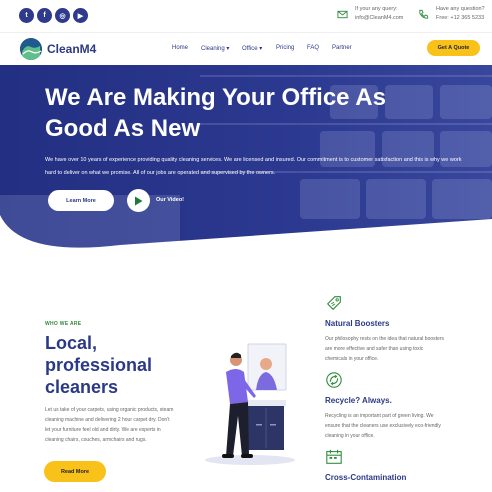 This screenshot has height=492, width=492. I want to click on tag-icon, so click(333, 303).